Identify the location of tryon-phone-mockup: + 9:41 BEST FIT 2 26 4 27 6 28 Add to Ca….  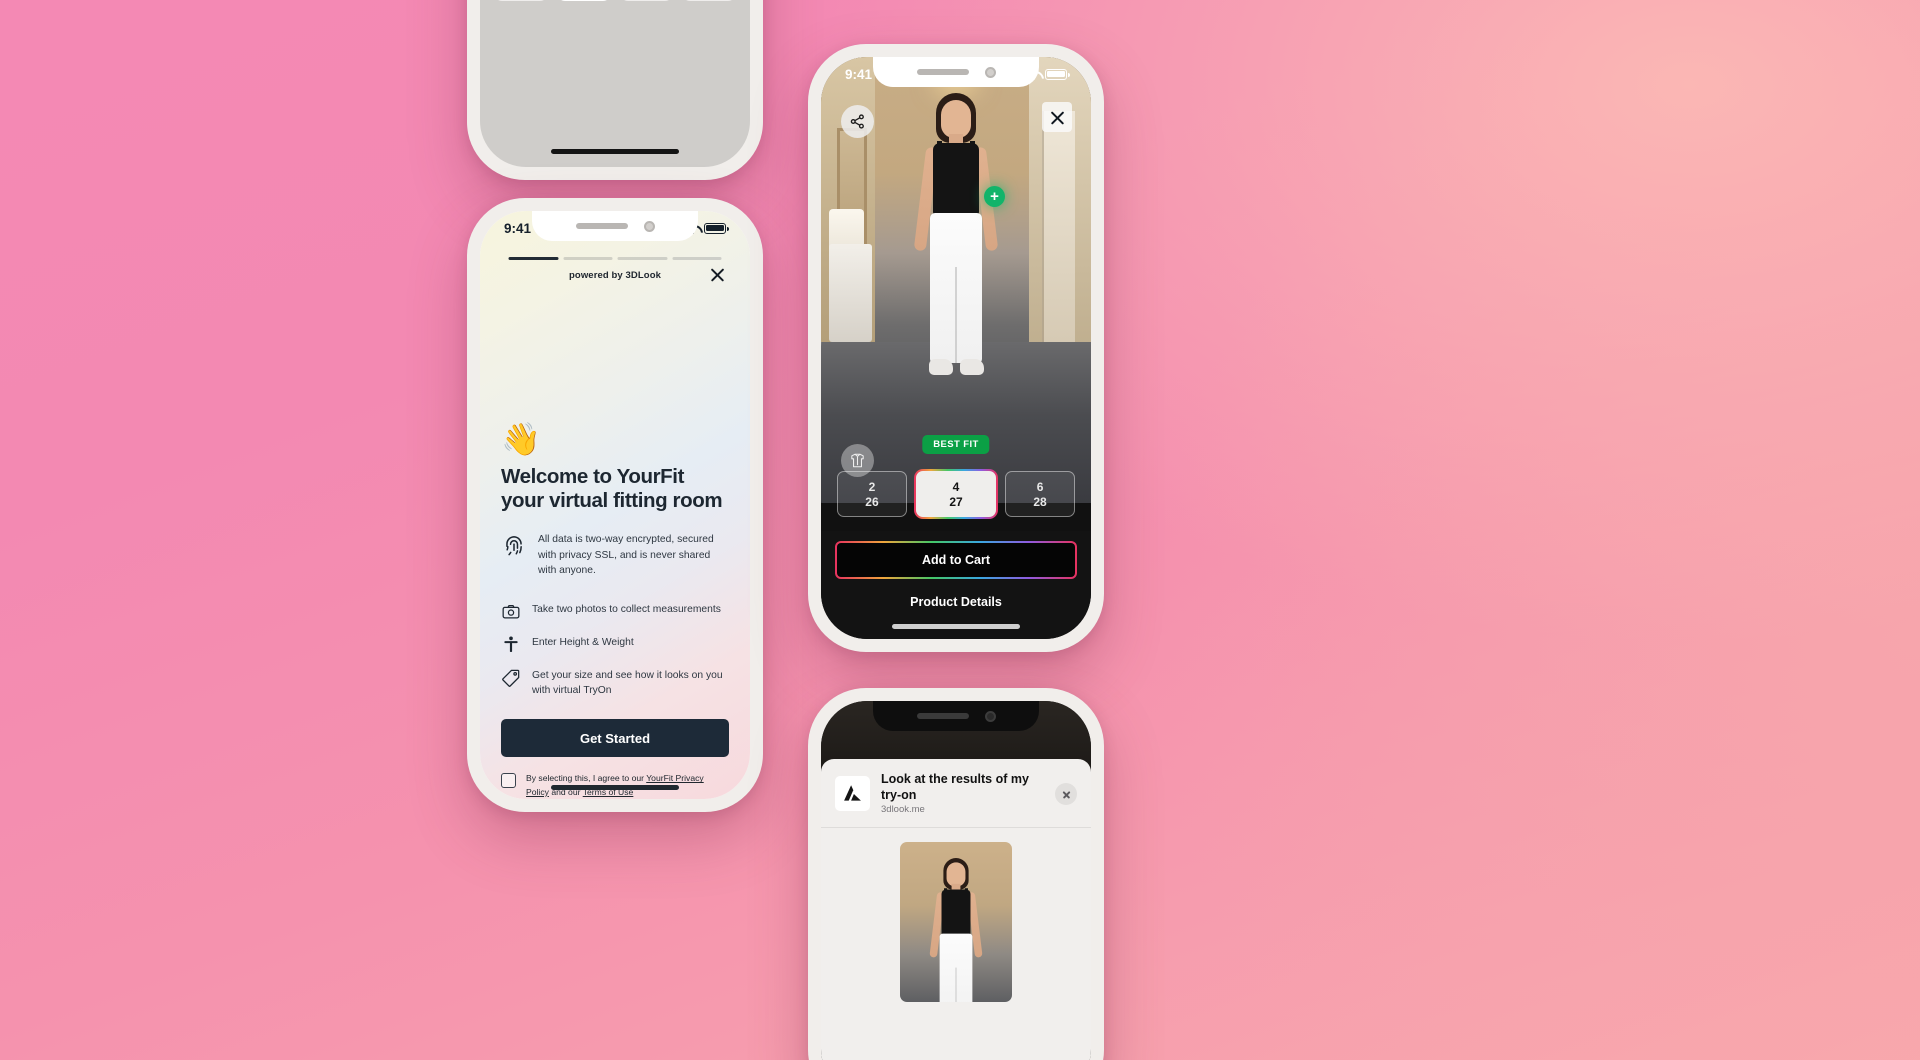
(956, 348).